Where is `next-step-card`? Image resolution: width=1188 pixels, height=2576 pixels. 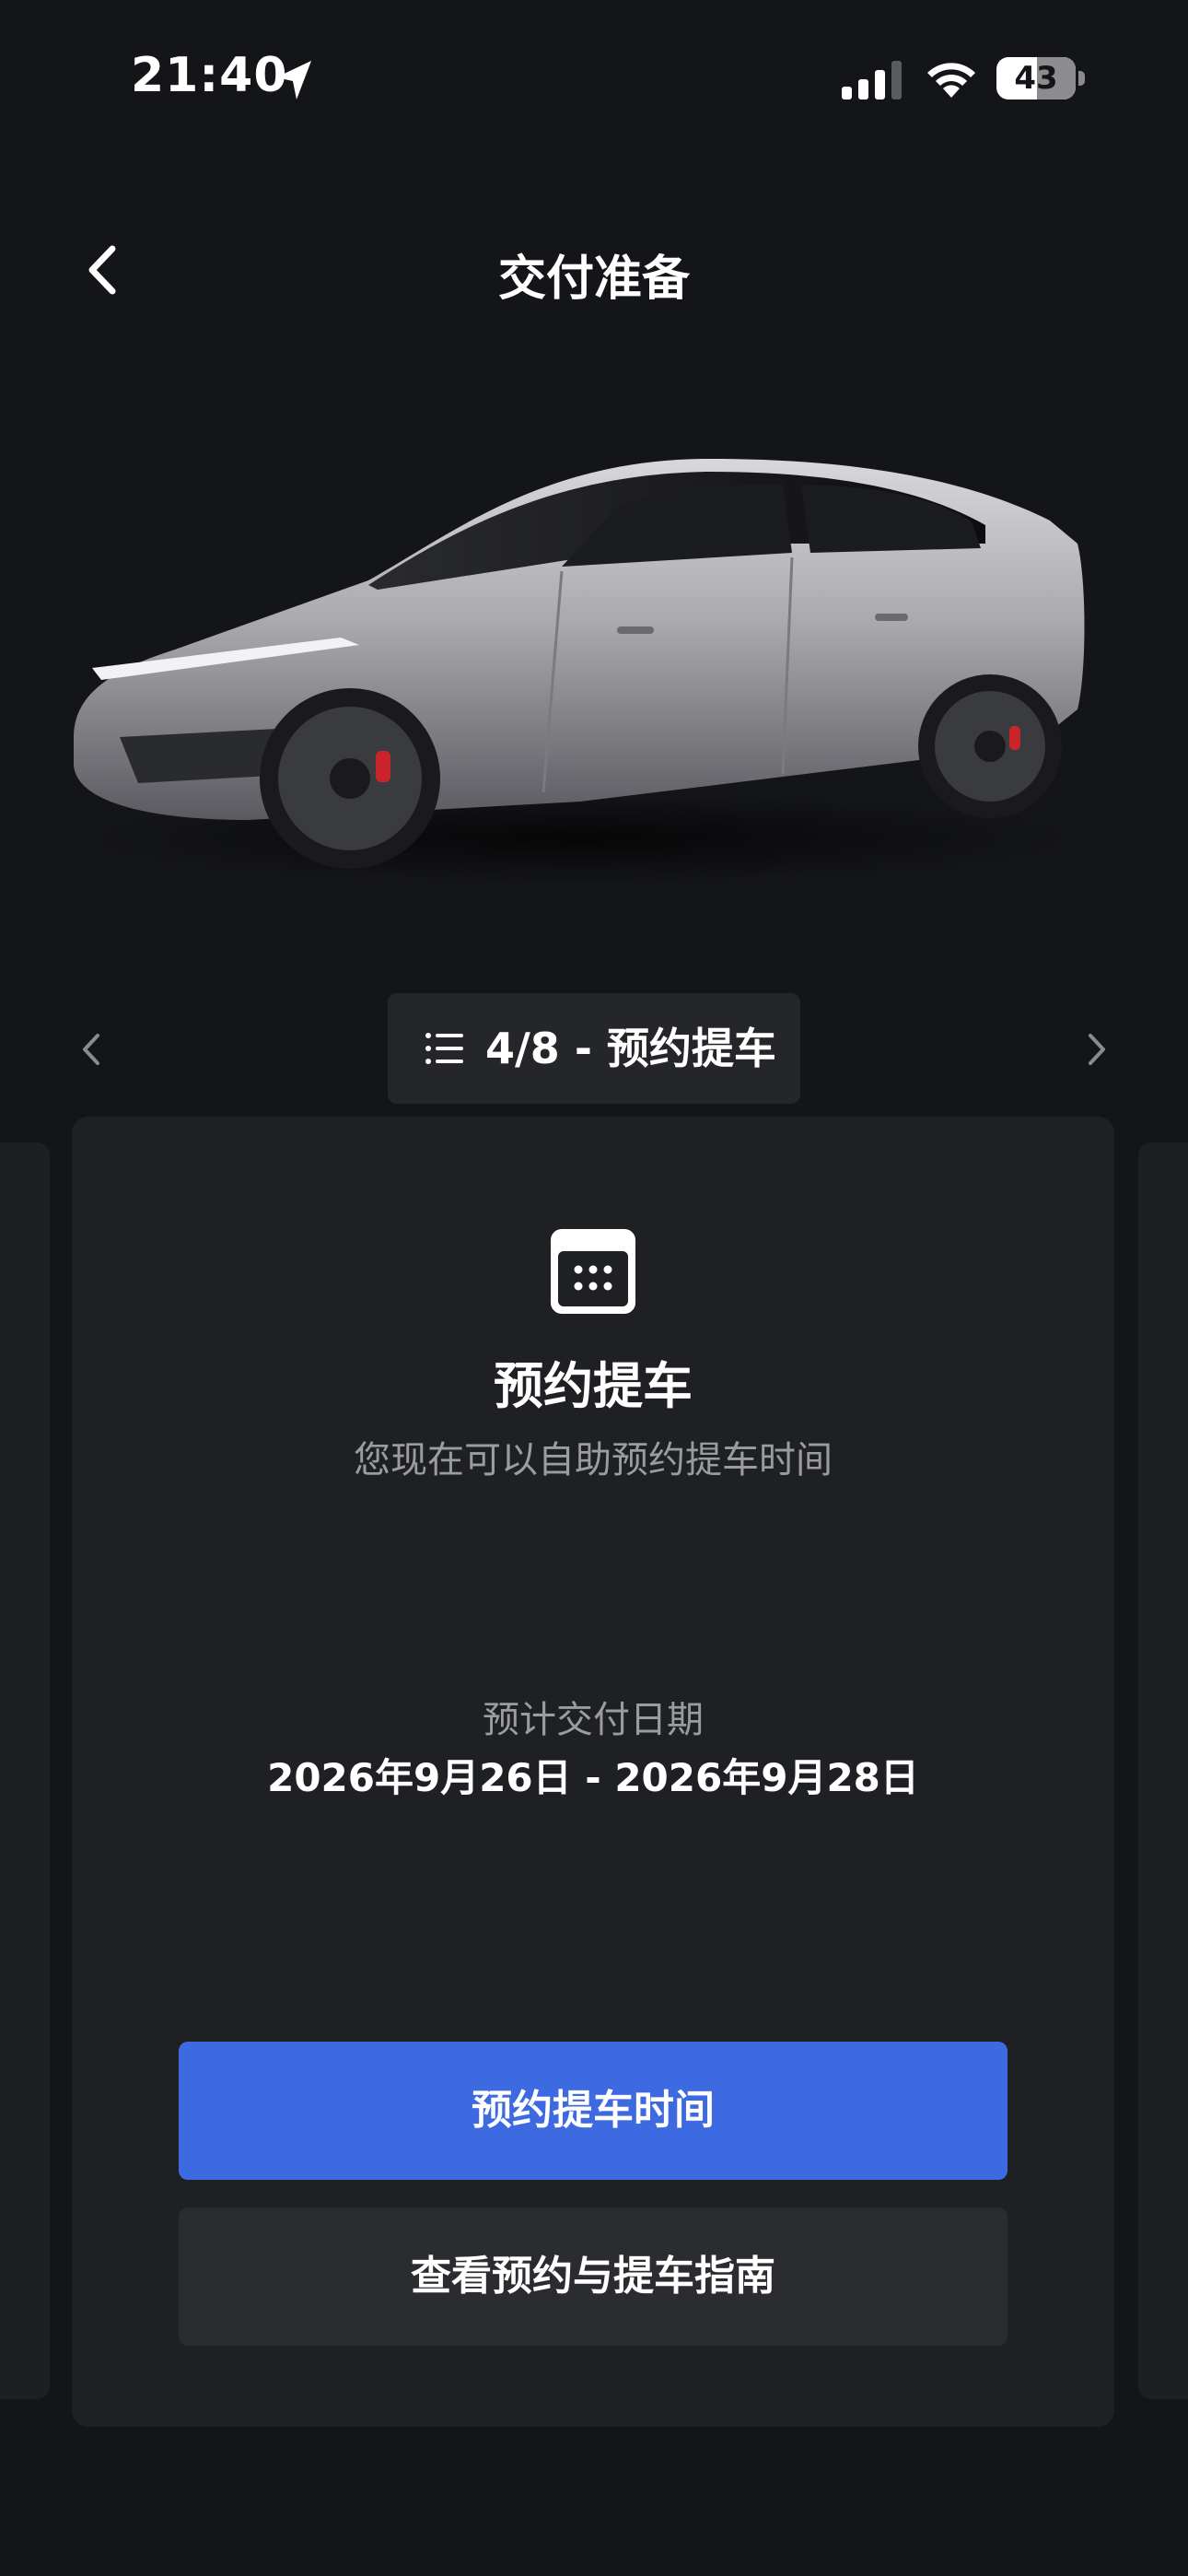
next-step-card is located at coordinates (1163, 1770).